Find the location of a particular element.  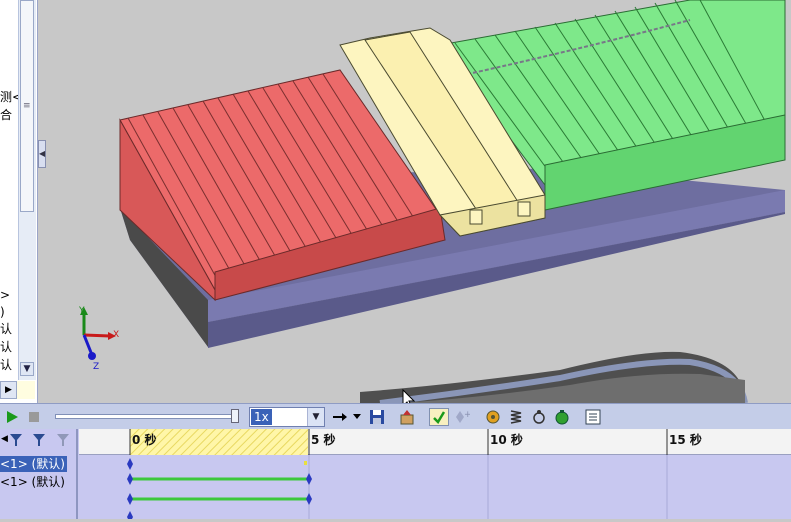

motor-icon is located at coordinates (493, 417).